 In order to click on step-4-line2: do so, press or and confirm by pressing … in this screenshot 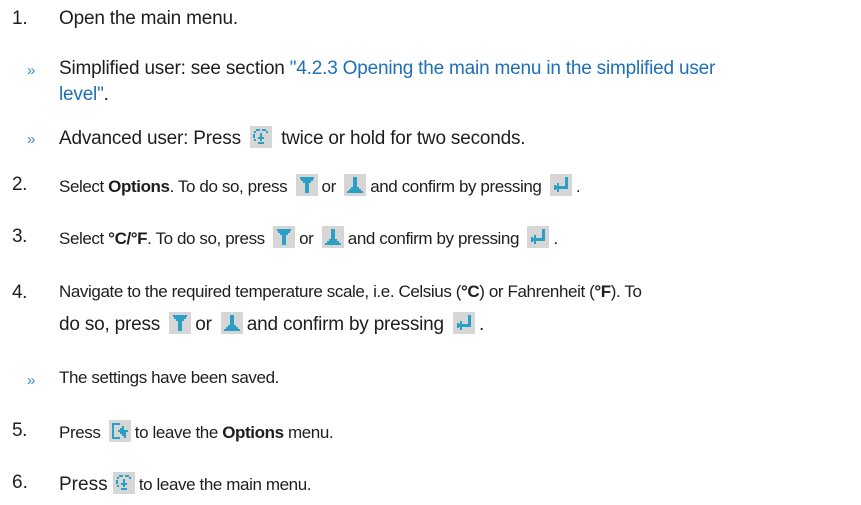, I will do `click(271, 324)`.